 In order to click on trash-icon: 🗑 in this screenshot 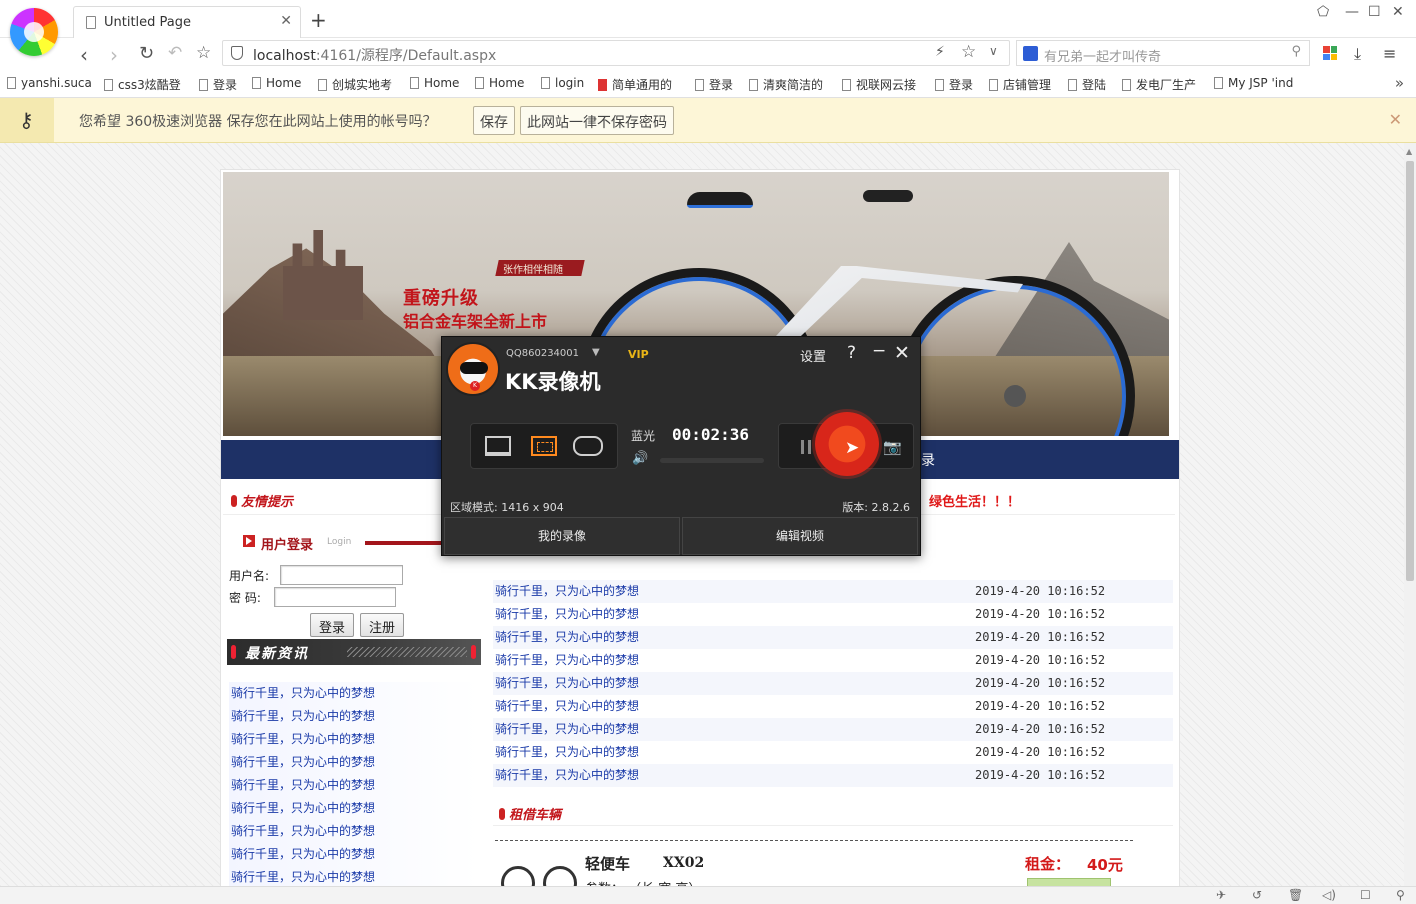, I will do `click(1295, 895)`.